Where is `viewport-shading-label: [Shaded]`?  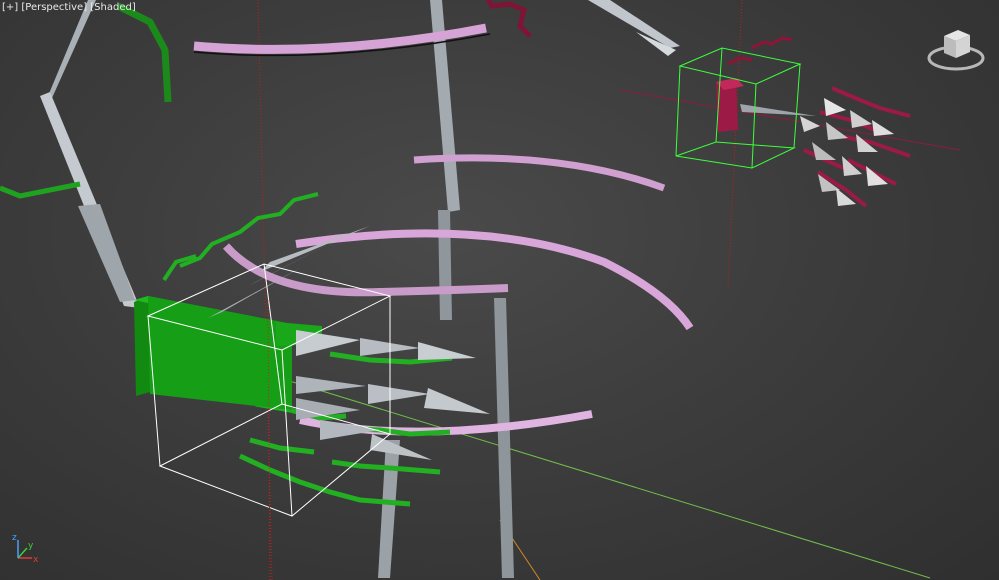
viewport-shading-label: [Shaded] is located at coordinates (112, 7).